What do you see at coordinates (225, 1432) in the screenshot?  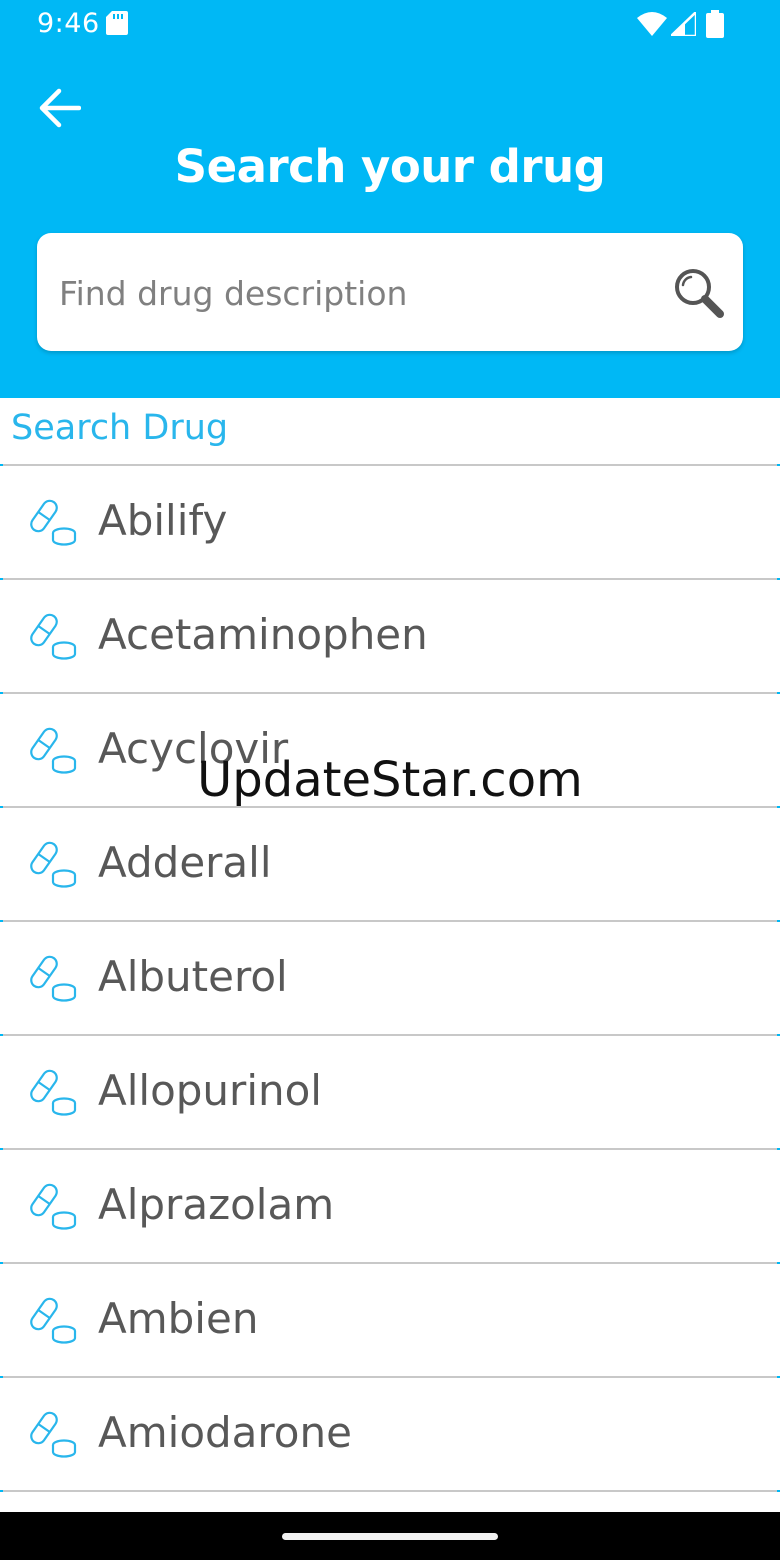 I see `drug-name: Amiodarone` at bounding box center [225, 1432].